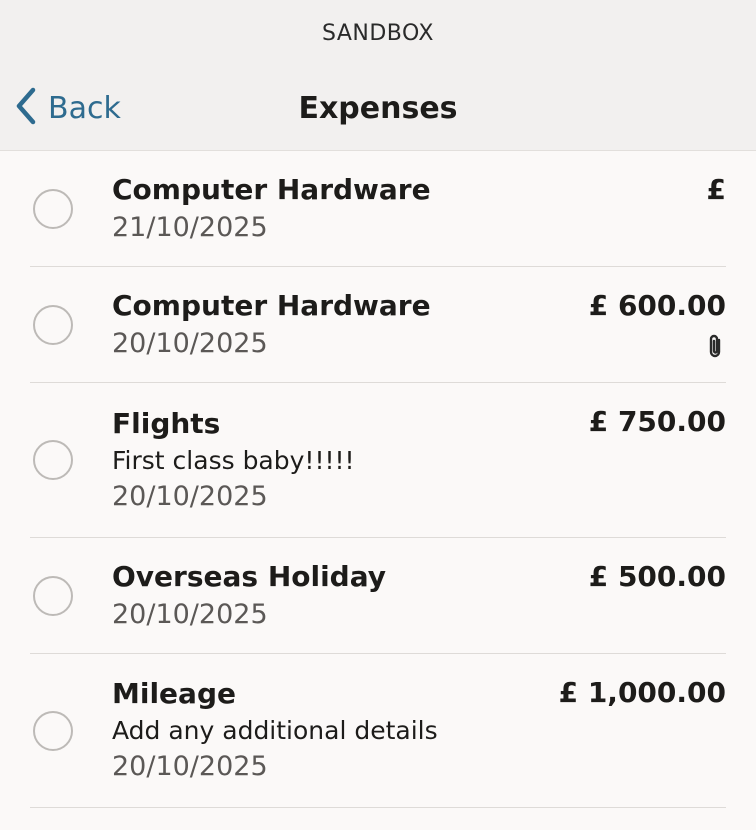 The height and width of the screenshot is (830, 756). What do you see at coordinates (378, 596) in the screenshot?
I see `expense-row: Overseas Holiday 20/10/2025 £ 500.00` at bounding box center [378, 596].